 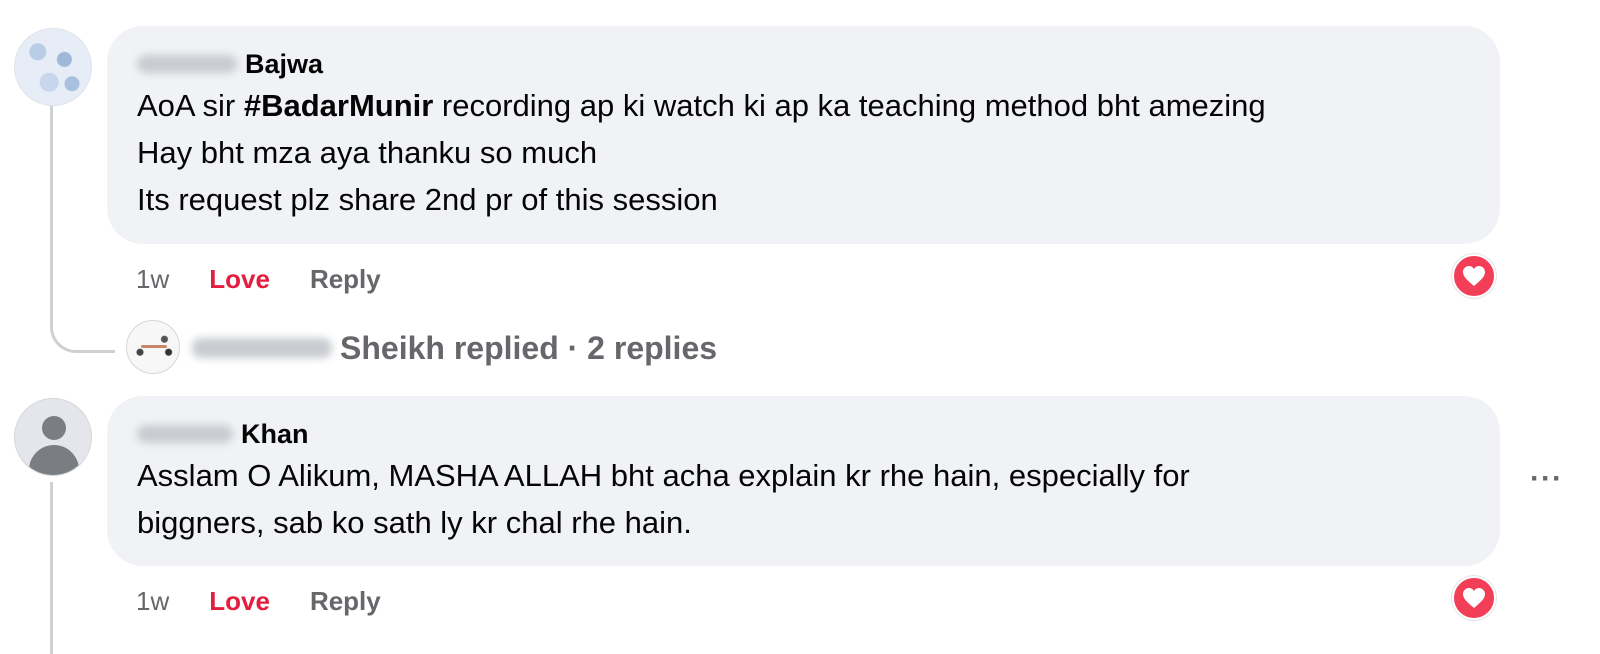 I want to click on author-last-name: Bajwa, so click(x=284, y=64).